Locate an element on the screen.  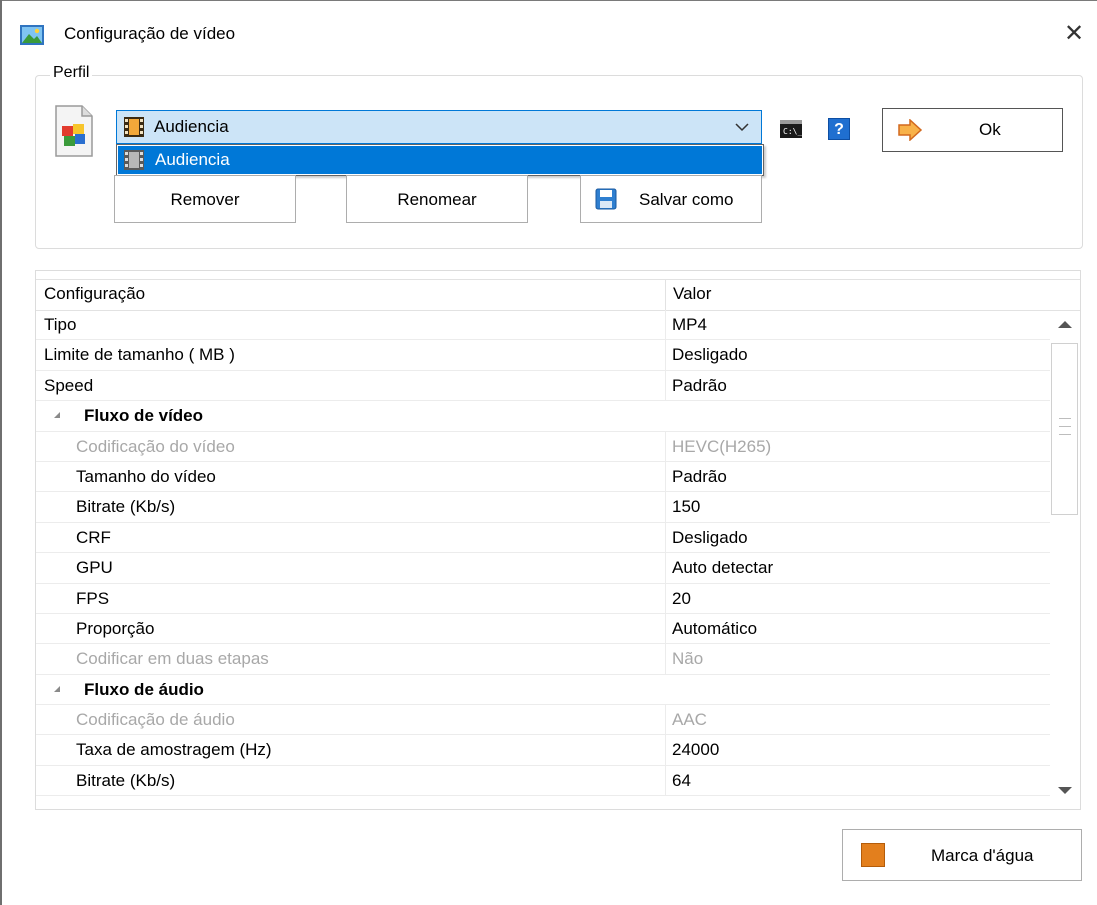
setting-name: Codificação de áudio is located at coordinates (155, 720).